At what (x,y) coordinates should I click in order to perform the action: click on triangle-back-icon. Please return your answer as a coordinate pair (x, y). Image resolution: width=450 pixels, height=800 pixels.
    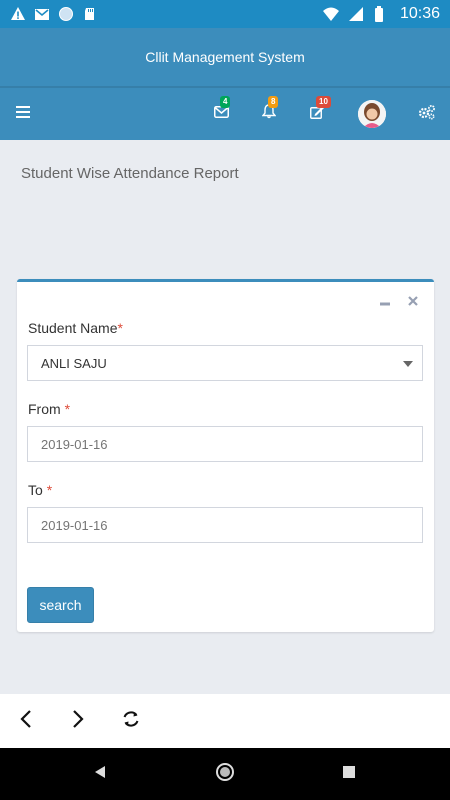
    Looking at the image, I should click on (100, 774).